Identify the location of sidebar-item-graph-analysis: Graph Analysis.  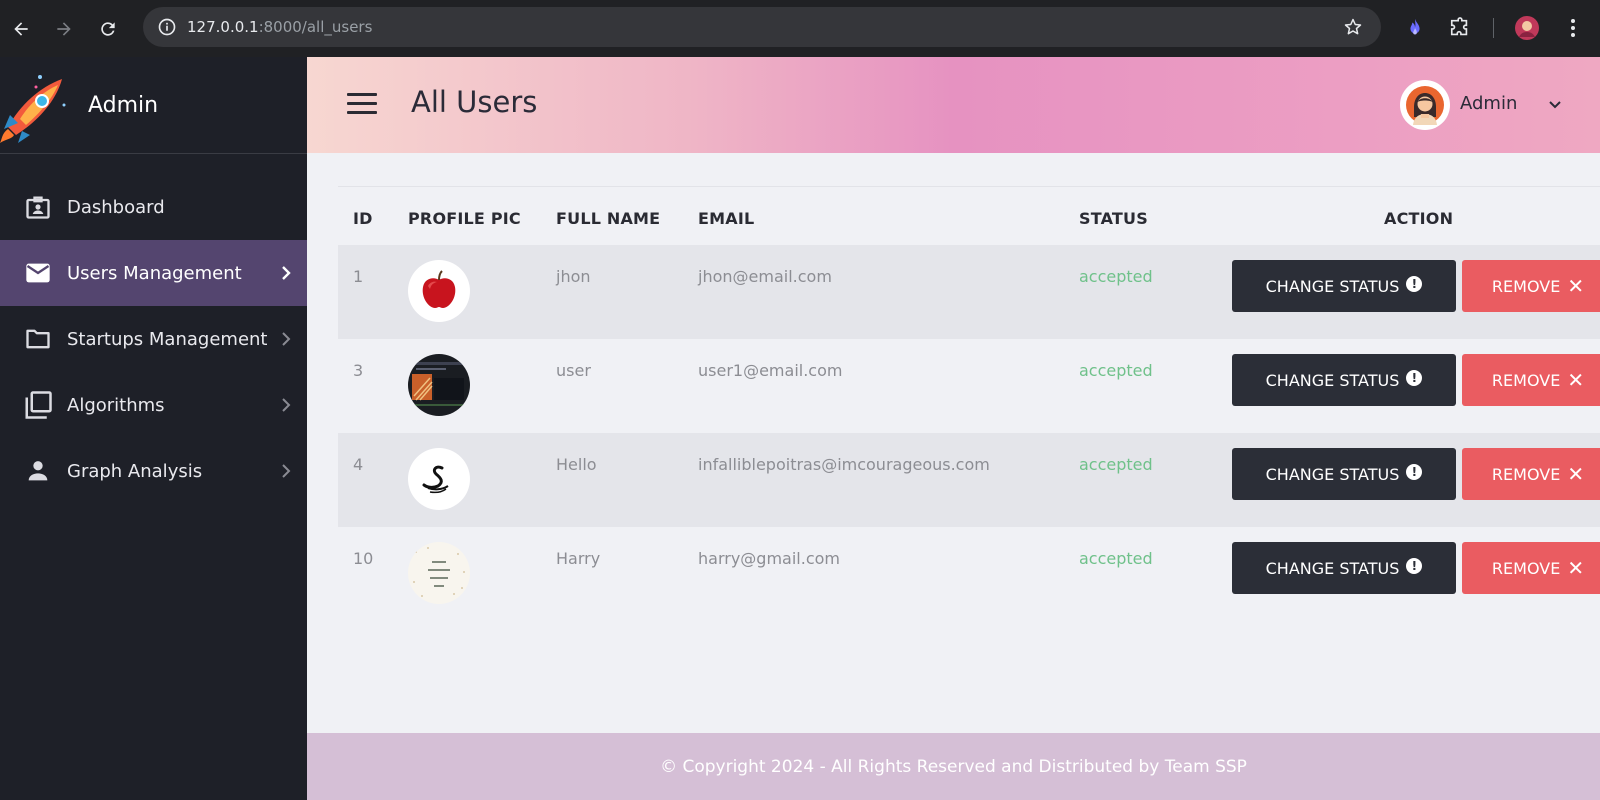
(153, 471).